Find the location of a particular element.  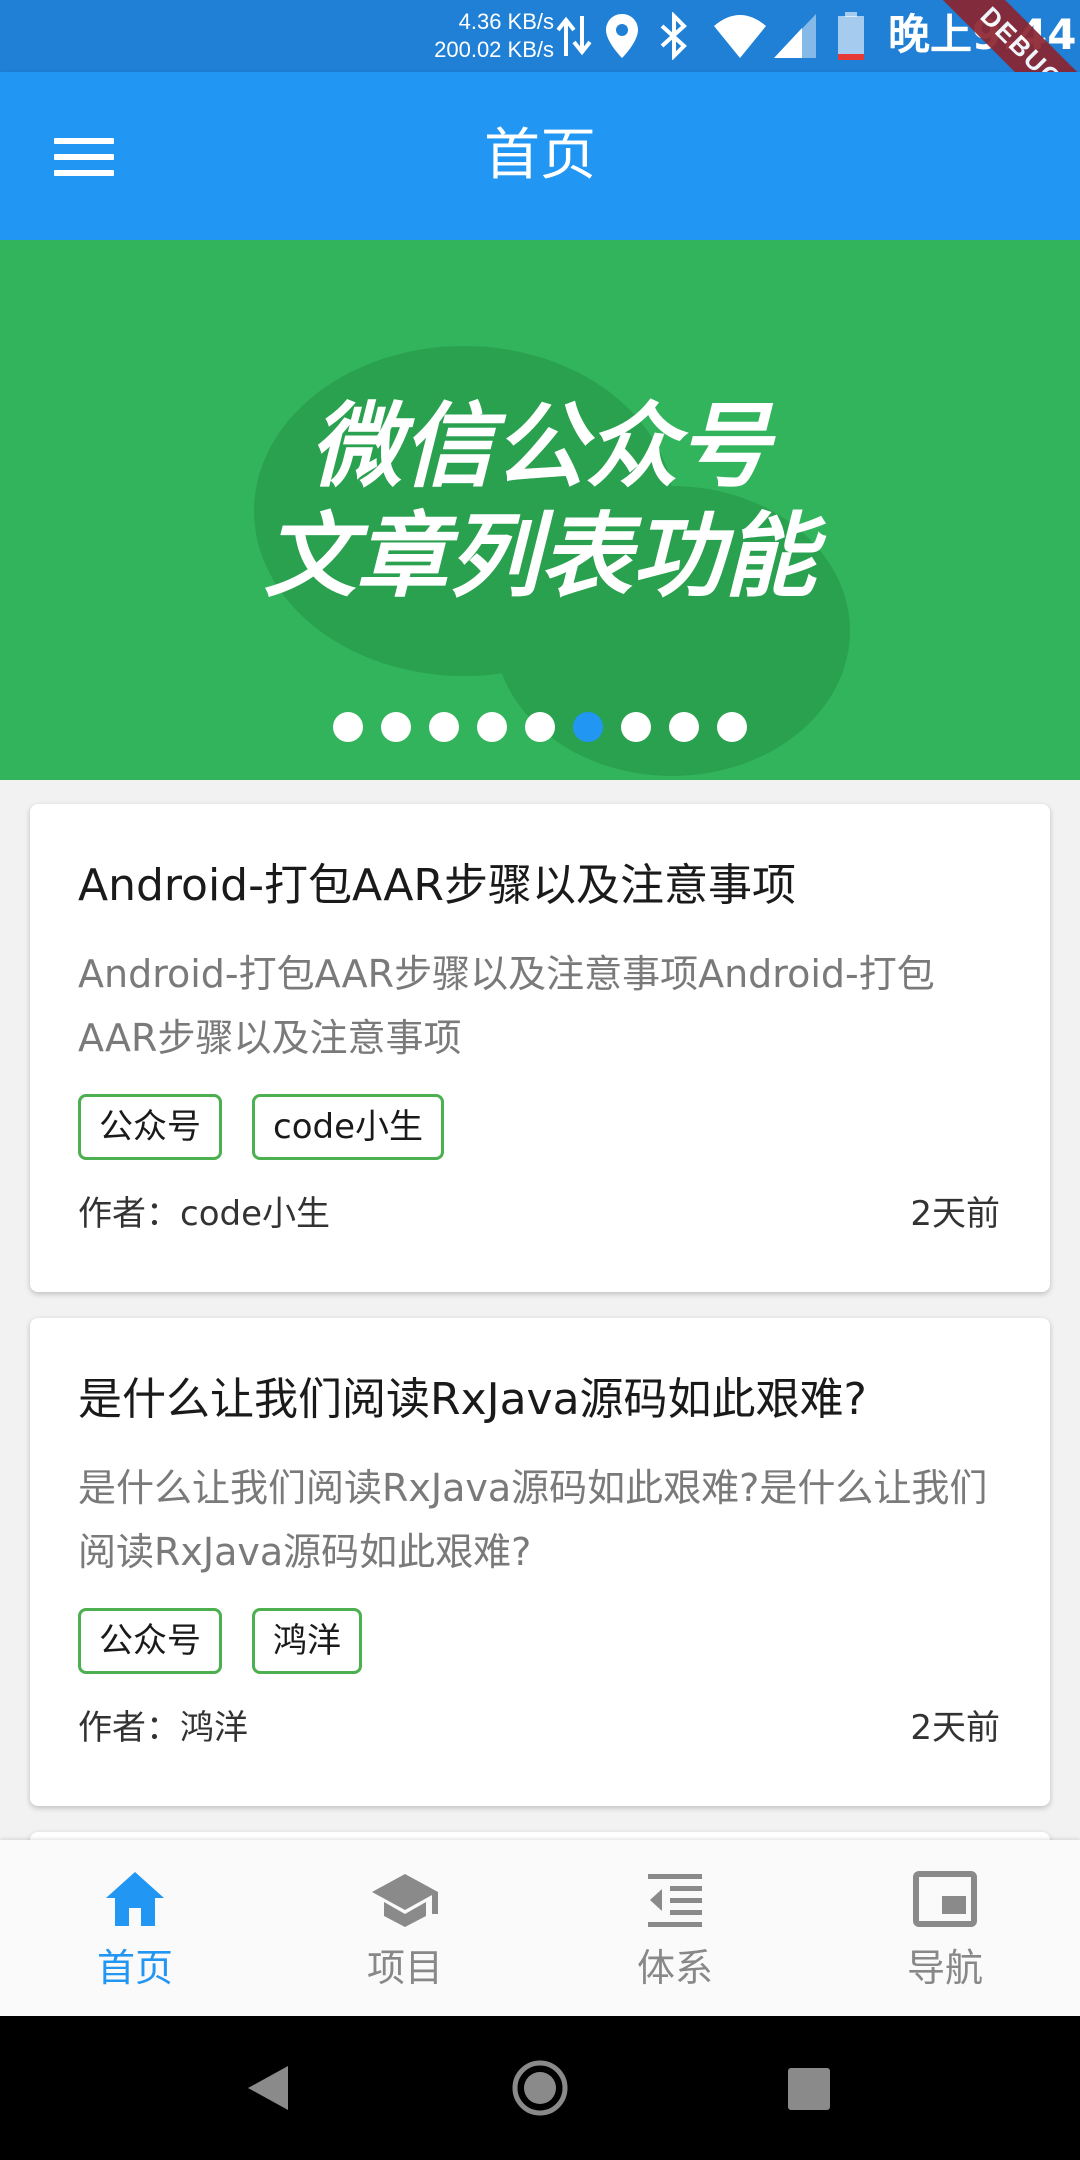

nav-label: 体系 is located at coordinates (674, 1968).